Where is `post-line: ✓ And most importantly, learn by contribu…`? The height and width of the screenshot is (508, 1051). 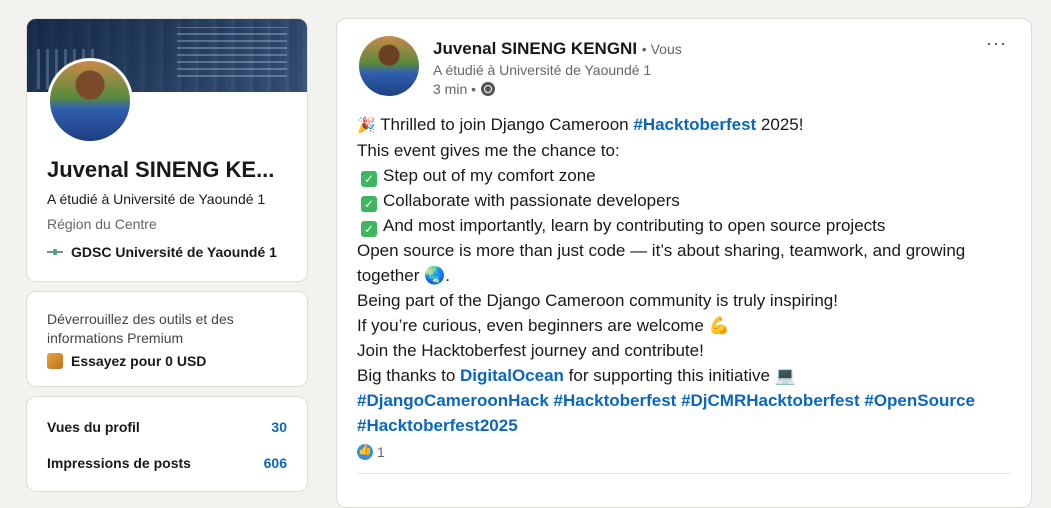
post-line: ✓ And most importantly, learn by contribu… is located at coordinates (677, 225).